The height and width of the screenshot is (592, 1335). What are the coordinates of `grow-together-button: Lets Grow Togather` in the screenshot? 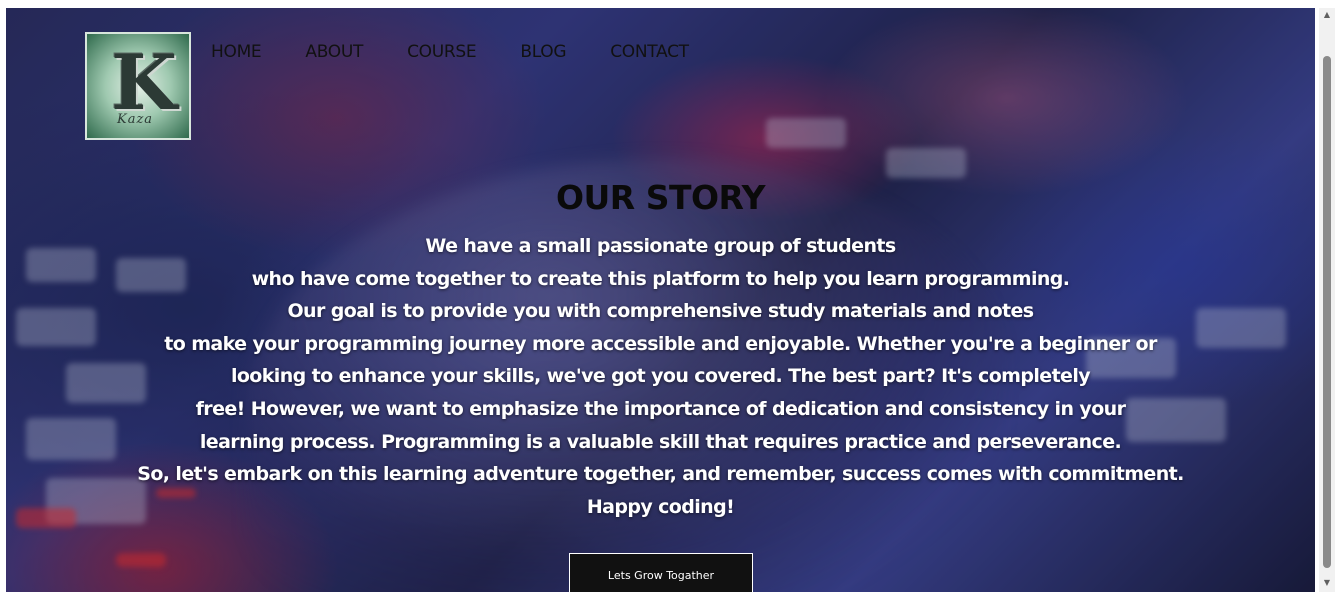 It's located at (661, 572).